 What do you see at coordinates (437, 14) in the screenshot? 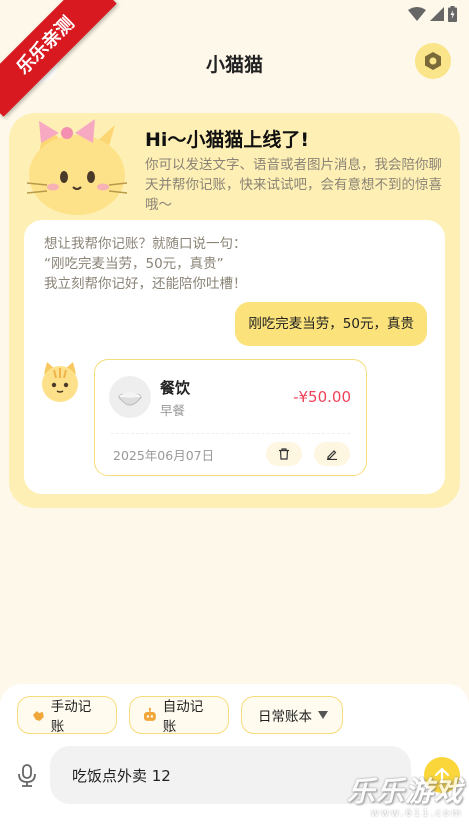
I see `signal-icon` at bounding box center [437, 14].